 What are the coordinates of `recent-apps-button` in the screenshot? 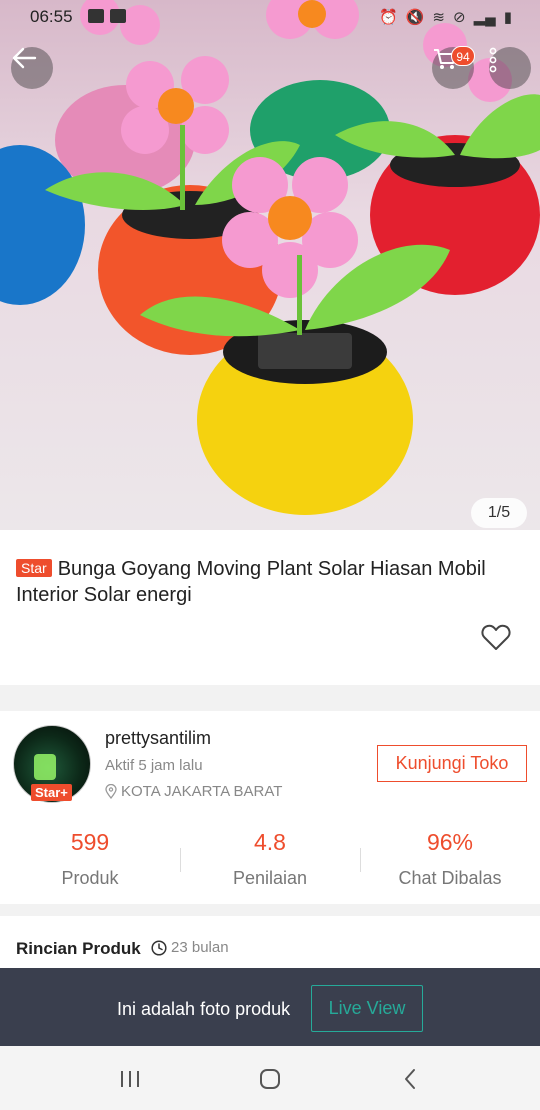 It's located at (130, 1079).